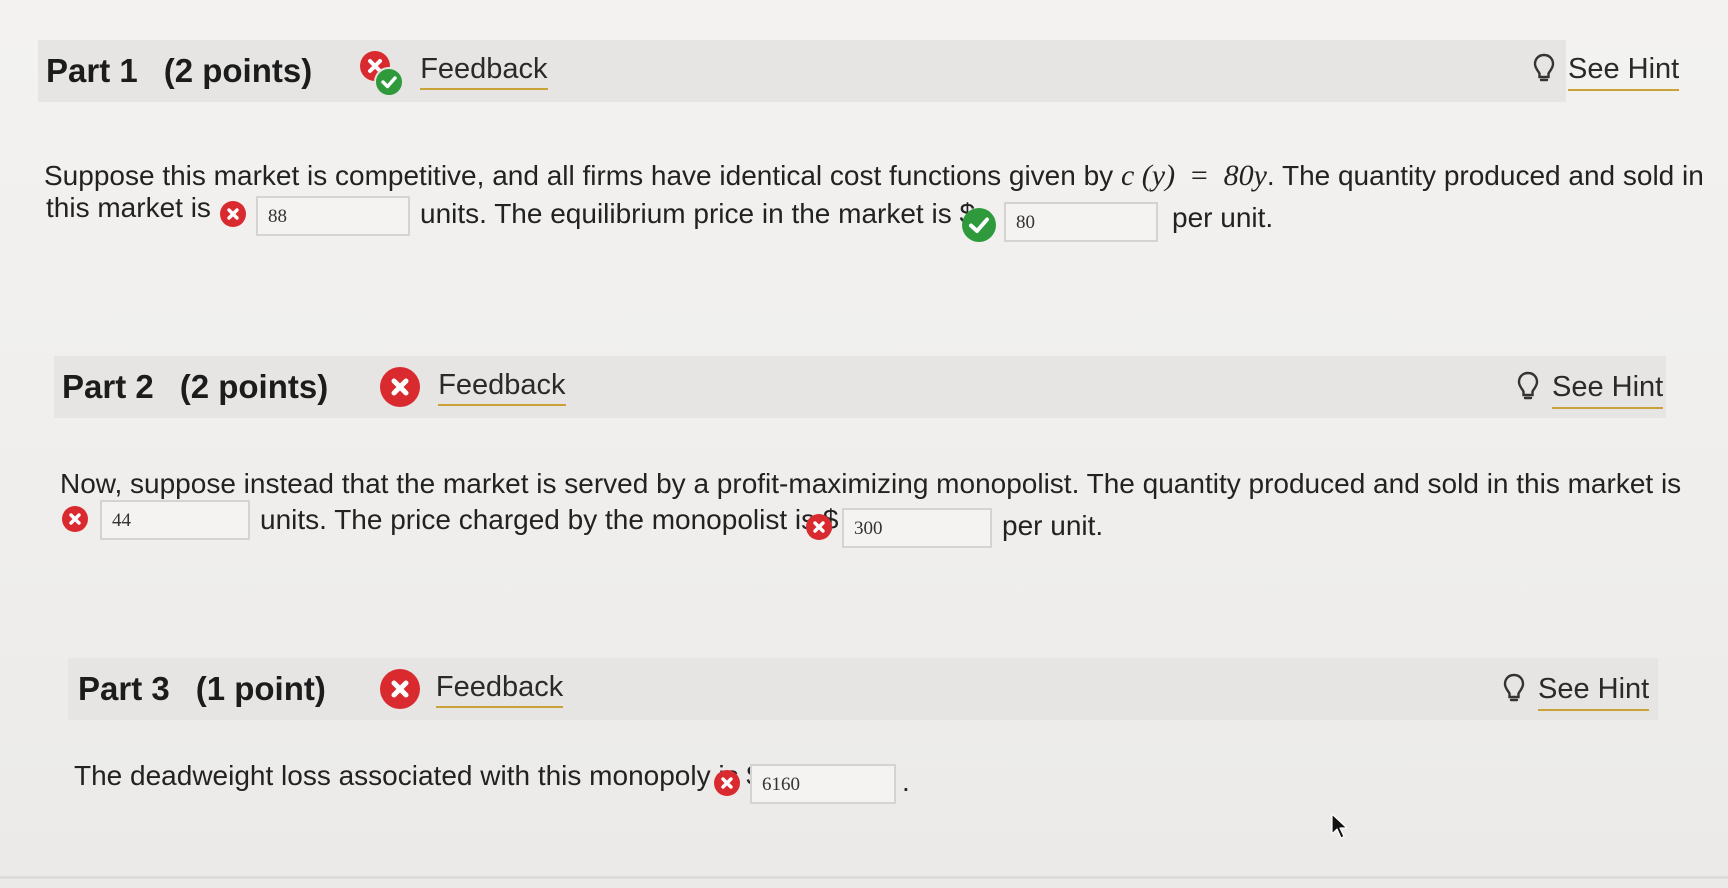  I want to click on check-circle-icon, so click(979, 225).